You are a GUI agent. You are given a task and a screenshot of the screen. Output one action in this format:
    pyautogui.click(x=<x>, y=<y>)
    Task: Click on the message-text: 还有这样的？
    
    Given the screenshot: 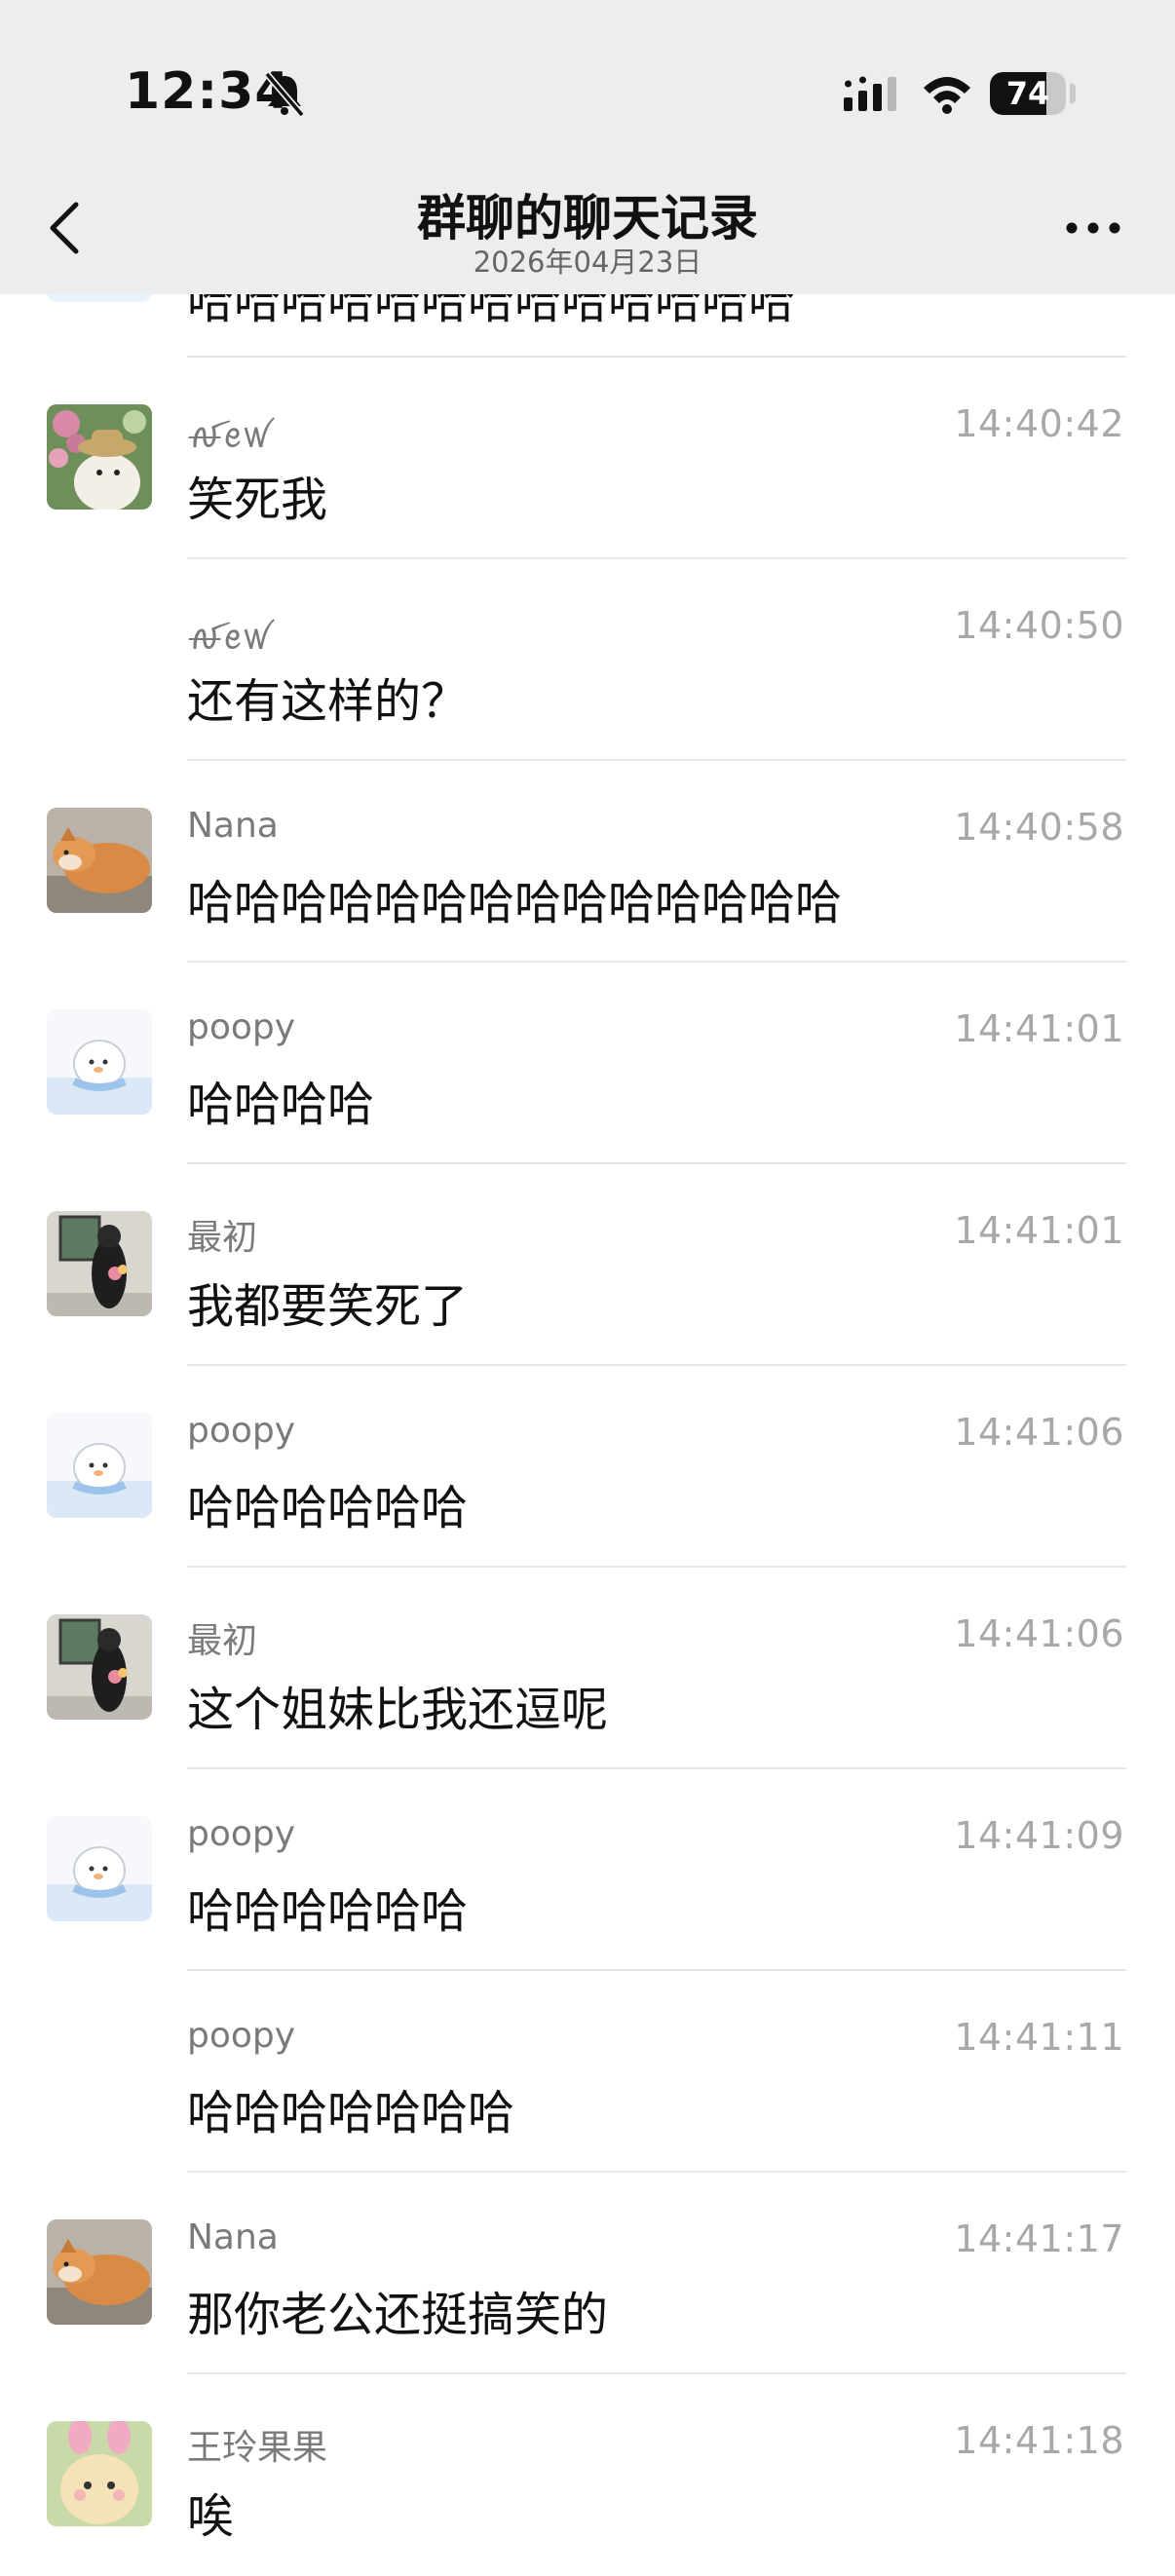 What is the action you would take?
    pyautogui.click(x=328, y=701)
    